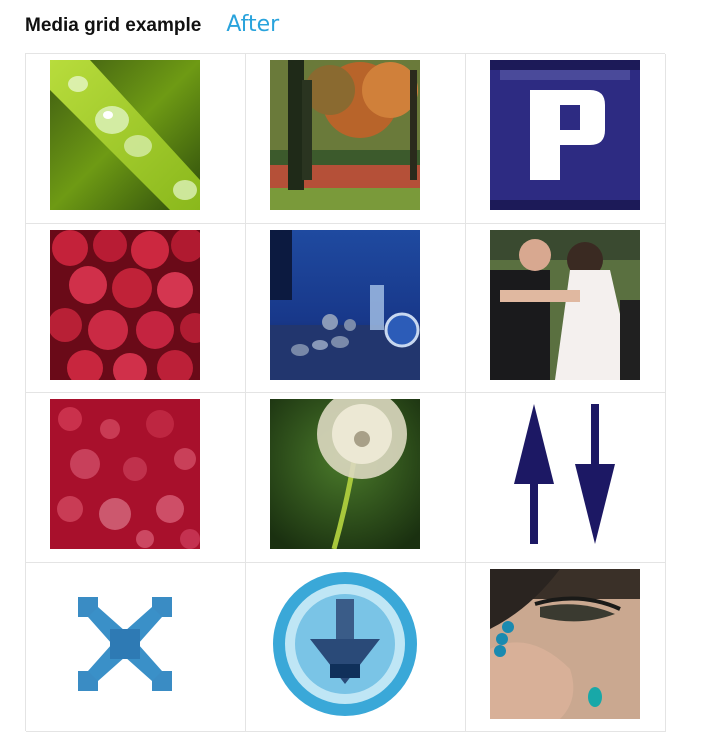 The height and width of the screenshot is (733, 701). I want to click on pixel-letter-p-icon, so click(565, 135).